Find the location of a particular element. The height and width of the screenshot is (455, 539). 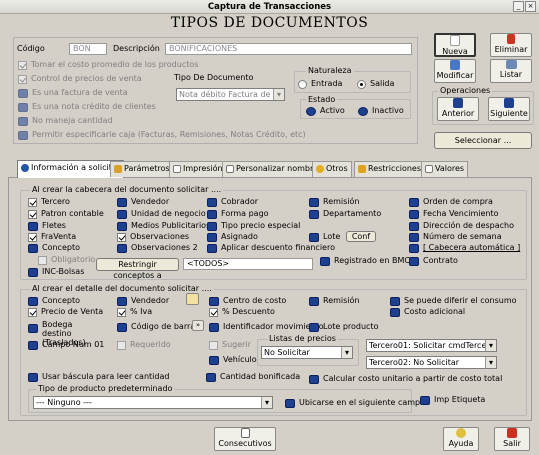

tab-informacion: Información a solicitar is located at coordinates (71, 169).